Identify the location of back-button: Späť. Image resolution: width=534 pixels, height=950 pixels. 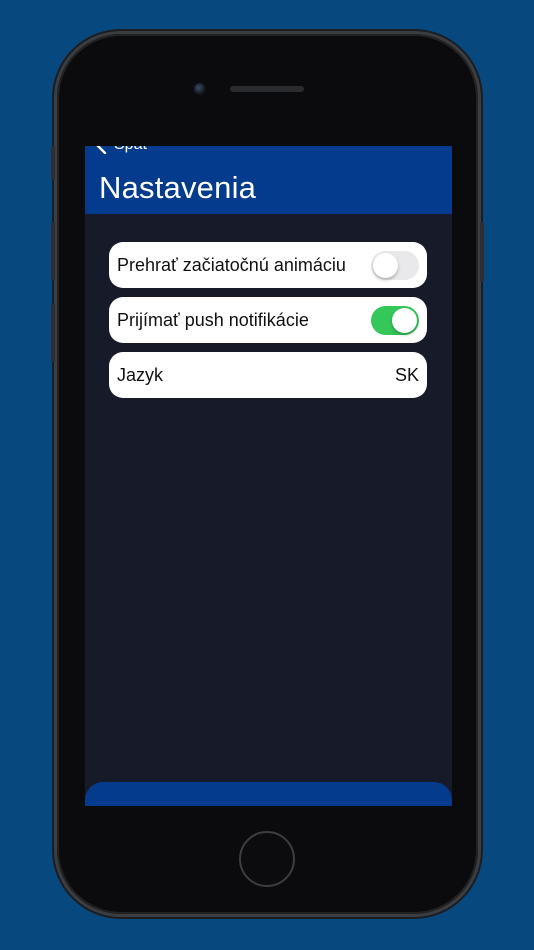
(121, 150).